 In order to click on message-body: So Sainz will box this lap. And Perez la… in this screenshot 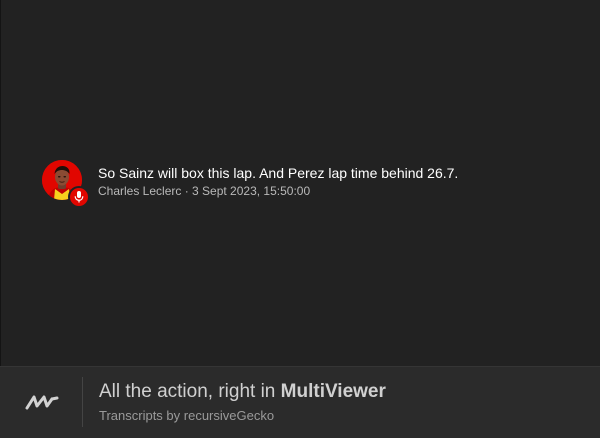, I will do `click(278, 181)`.